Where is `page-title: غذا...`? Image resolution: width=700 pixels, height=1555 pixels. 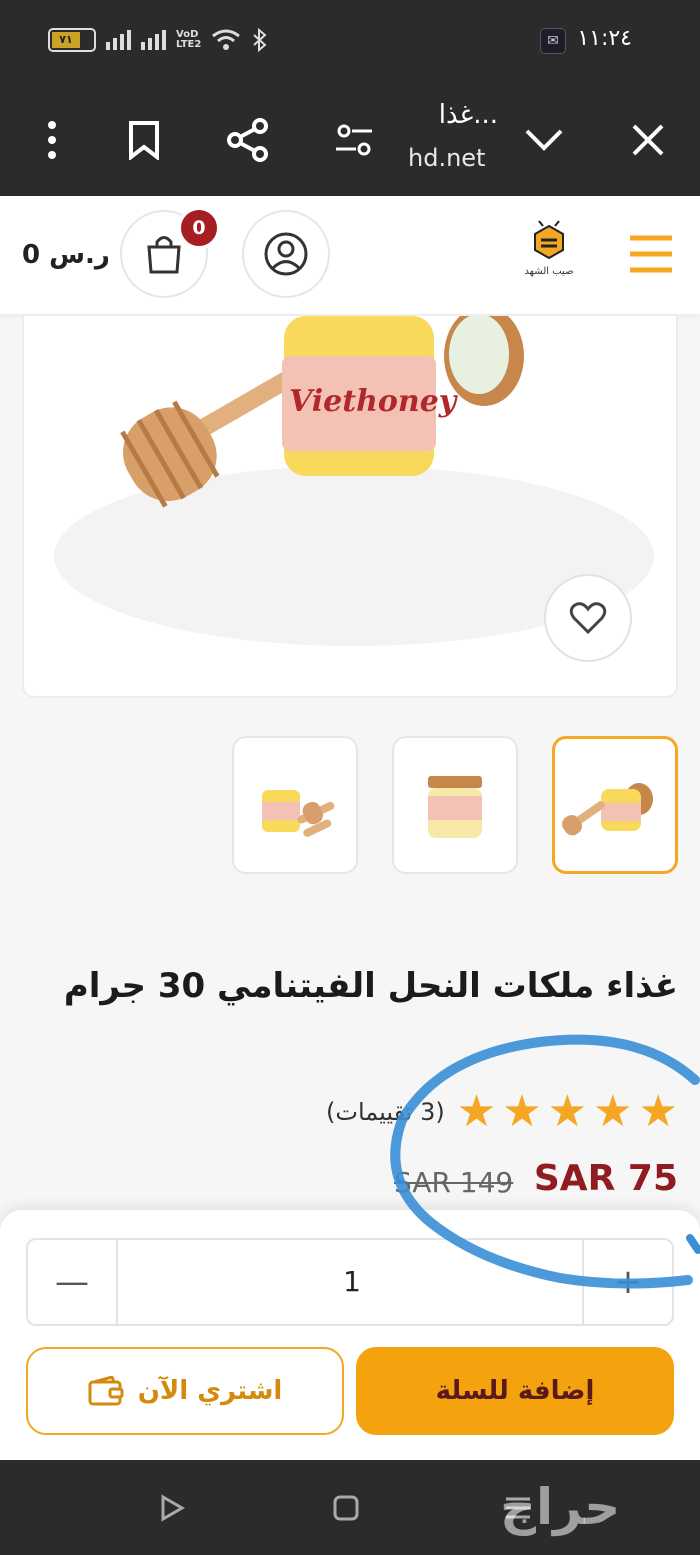 page-title: غذا... is located at coordinates (458, 115).